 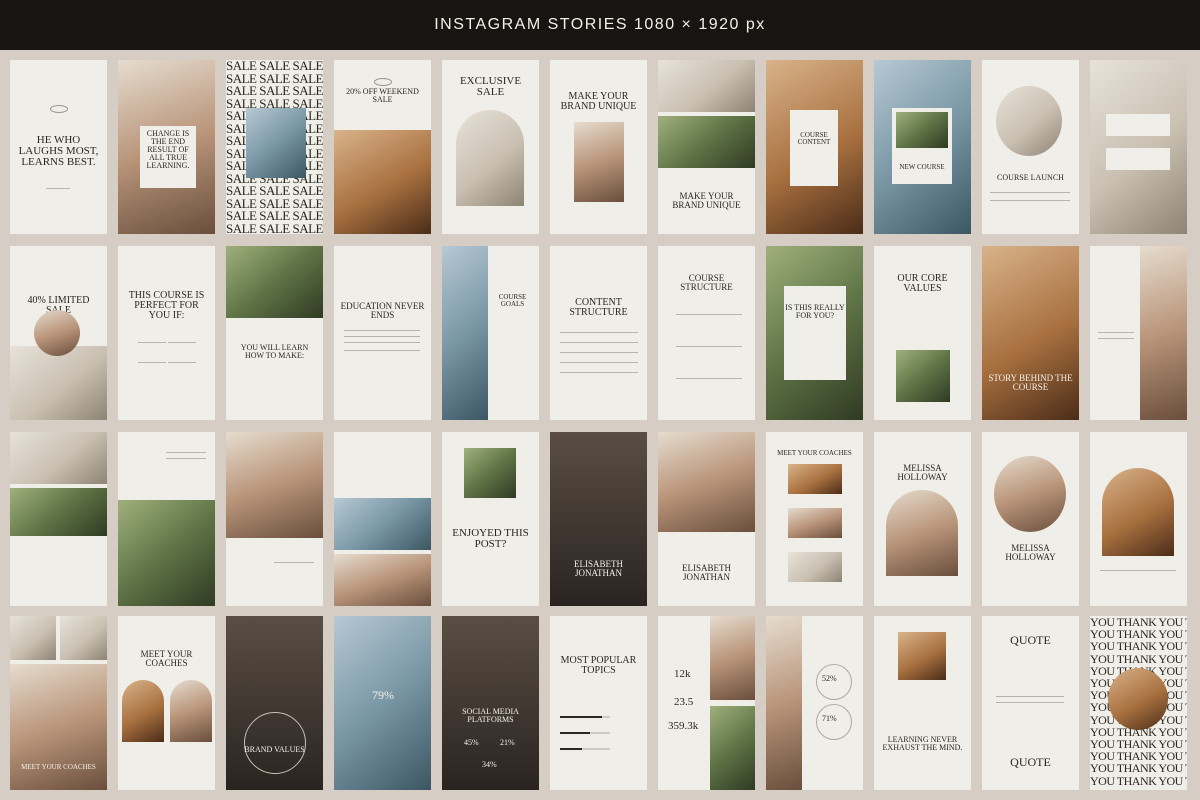 I want to click on story-title: STORY BEHIND THE COURSE, so click(x=1030, y=382).